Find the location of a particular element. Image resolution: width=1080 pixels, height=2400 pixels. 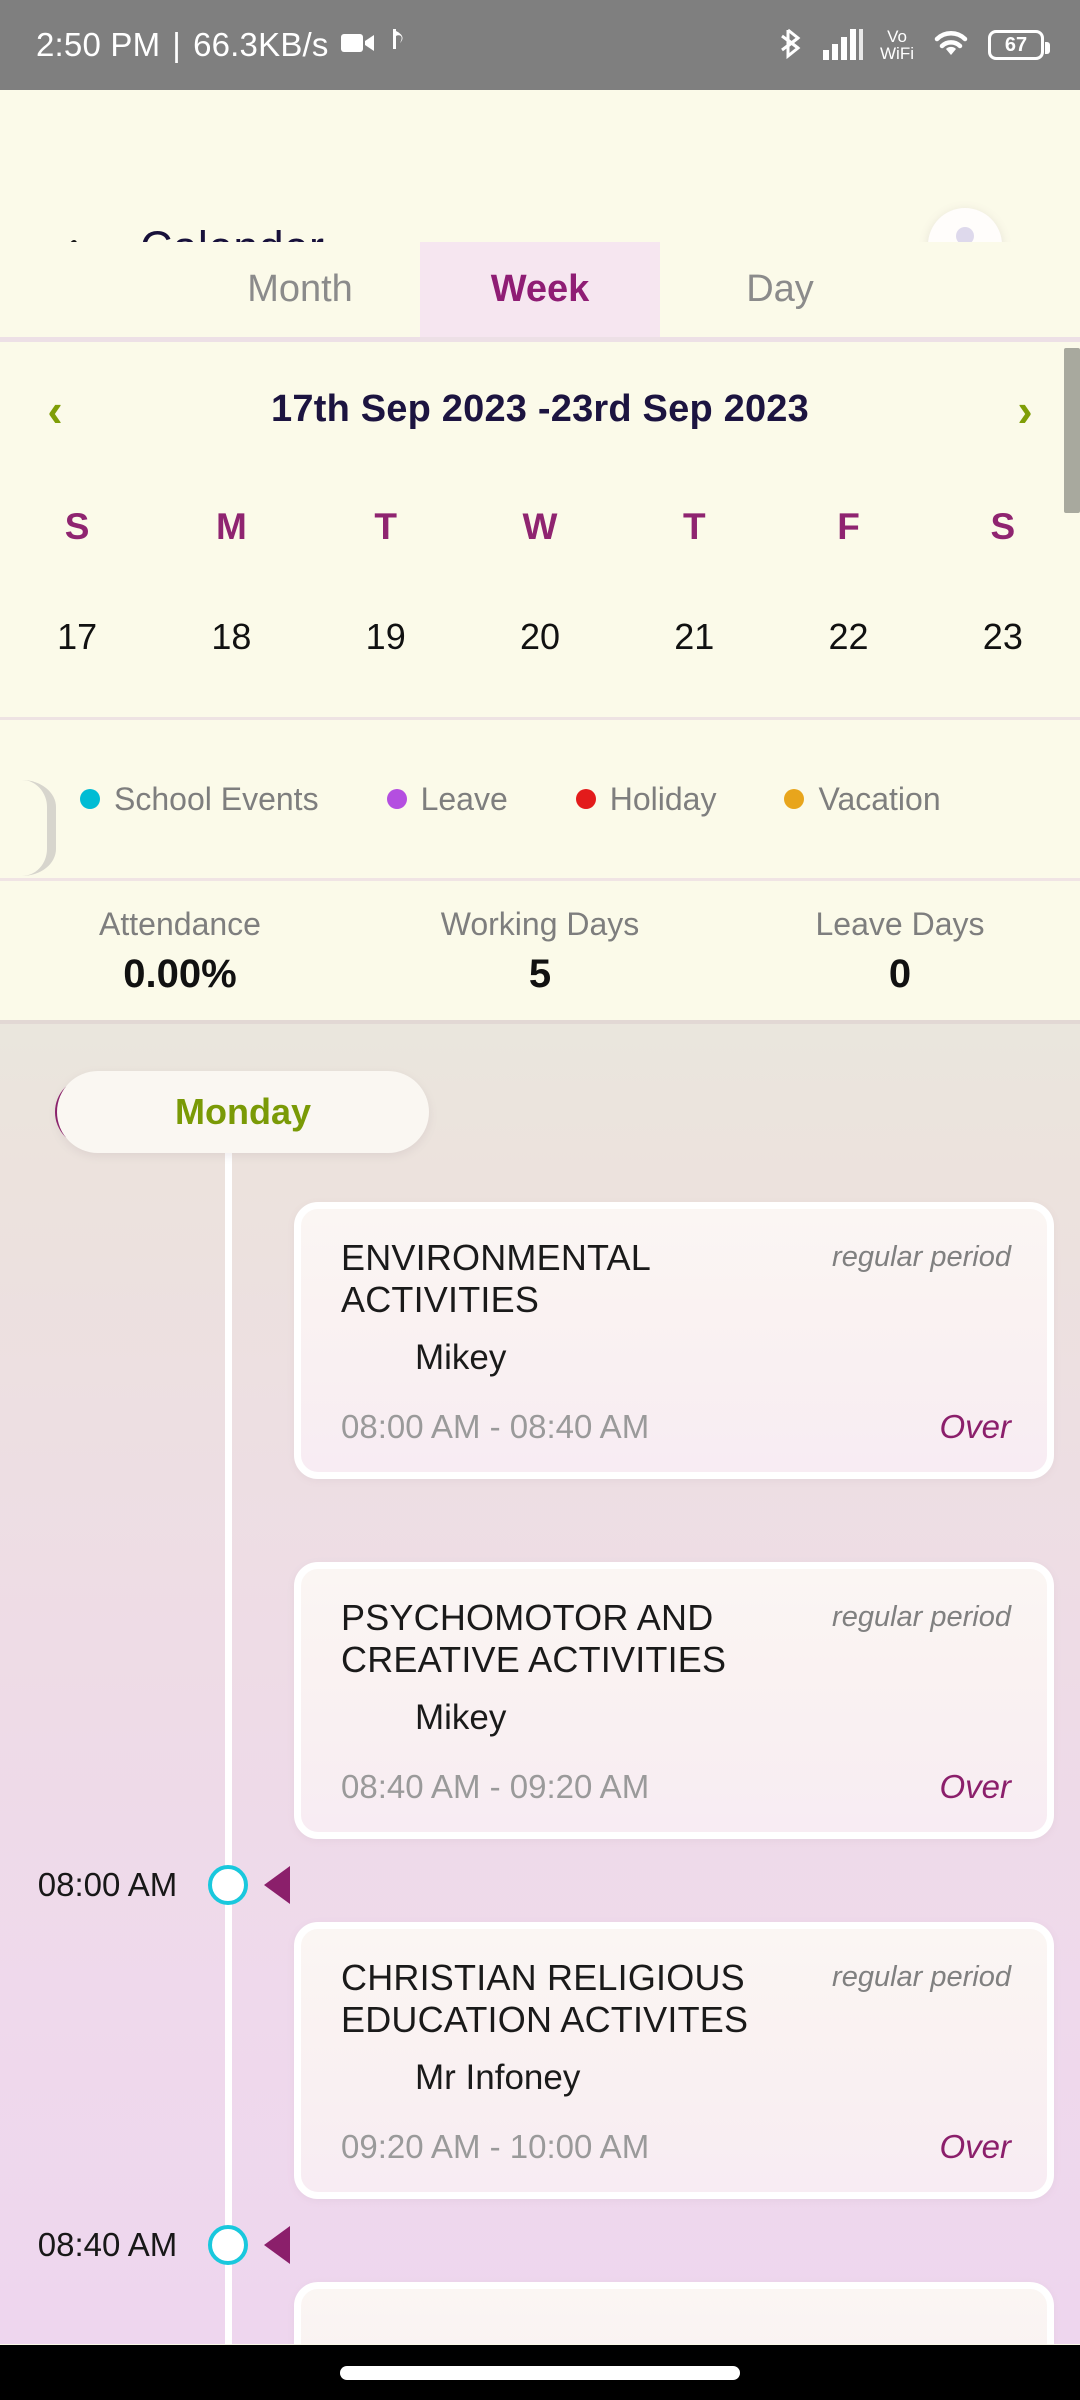

status-bar-left: 2:50 PM | 66.3KB/s is located at coordinates (222, 45).